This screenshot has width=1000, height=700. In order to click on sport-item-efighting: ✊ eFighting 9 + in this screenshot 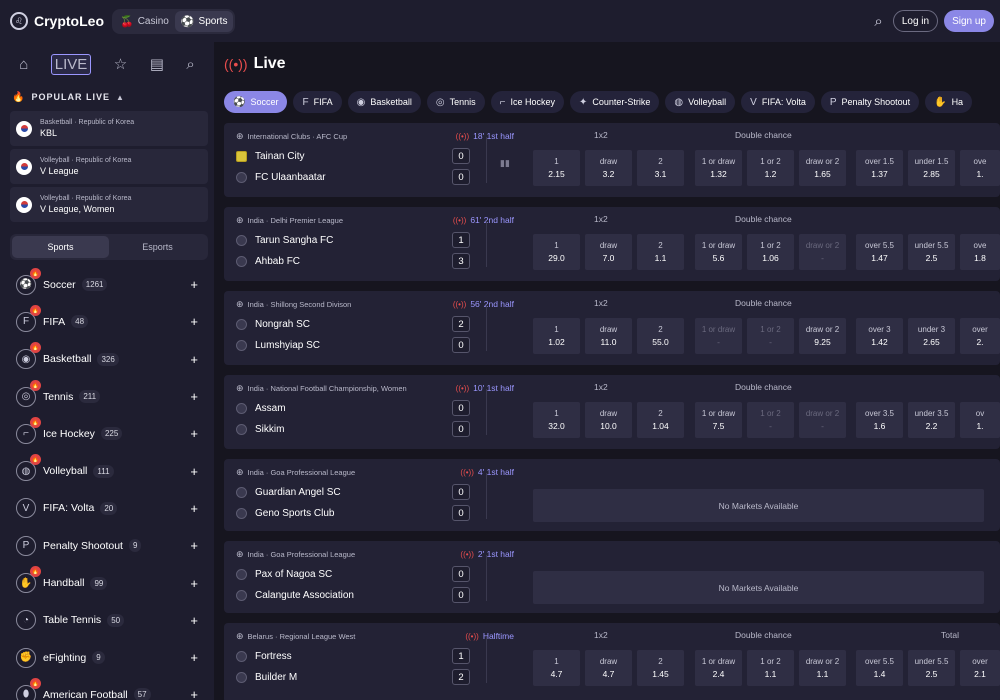, I will do `click(107, 657)`.